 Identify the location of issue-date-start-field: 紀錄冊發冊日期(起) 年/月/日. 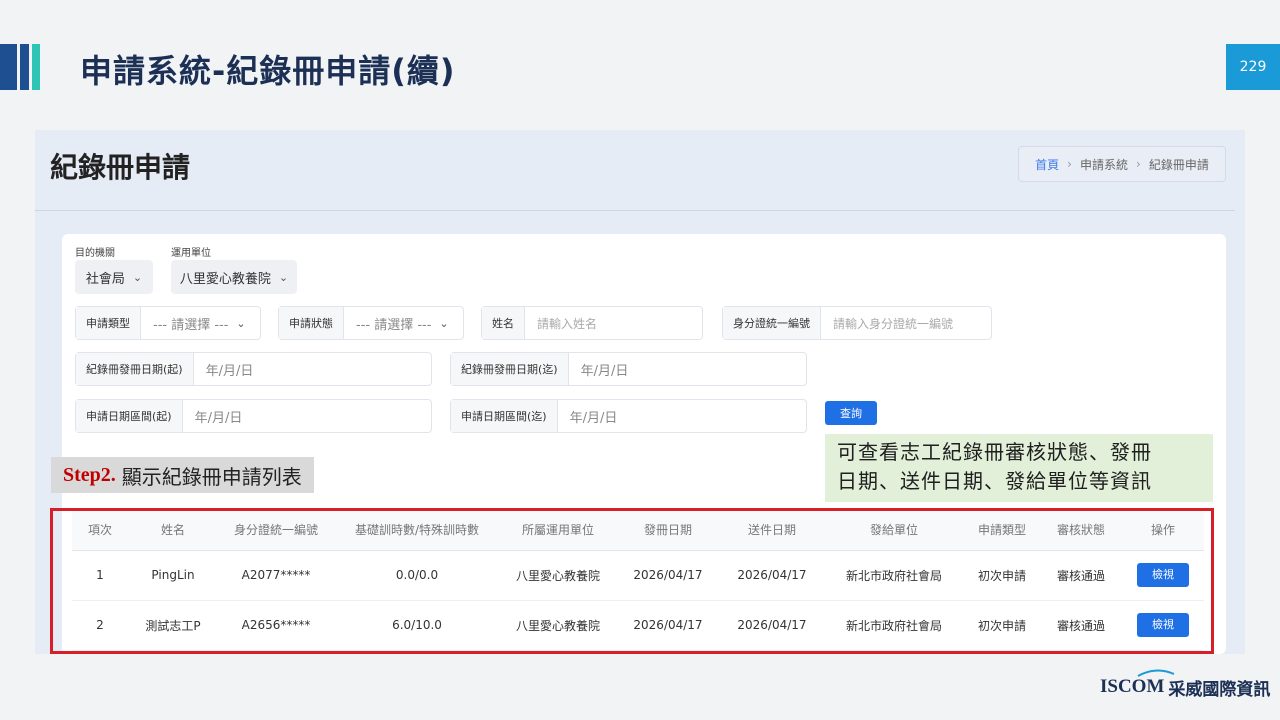
(253, 369).